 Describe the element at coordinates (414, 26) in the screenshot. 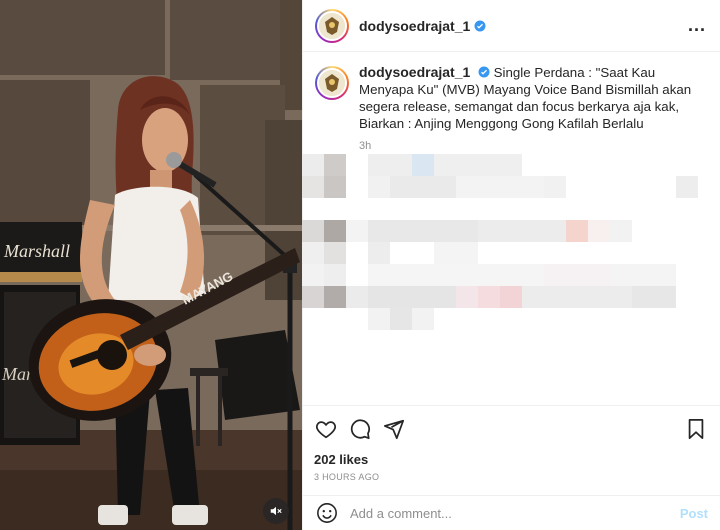

I see `header-username: dodysoedrajat_1` at that location.